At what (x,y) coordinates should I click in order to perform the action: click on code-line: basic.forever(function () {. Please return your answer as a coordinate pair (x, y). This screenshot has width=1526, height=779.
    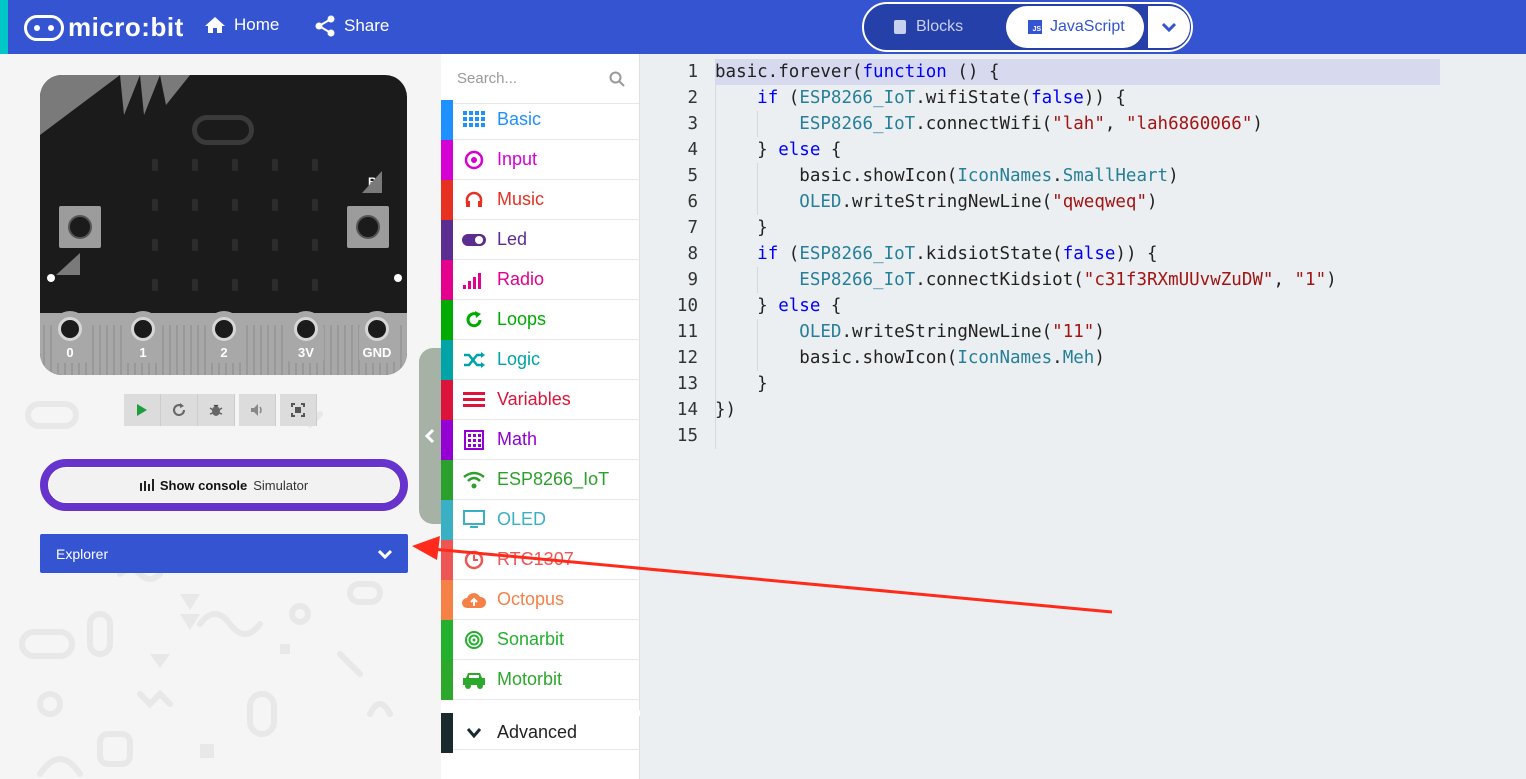
    Looking at the image, I should click on (1026, 72).